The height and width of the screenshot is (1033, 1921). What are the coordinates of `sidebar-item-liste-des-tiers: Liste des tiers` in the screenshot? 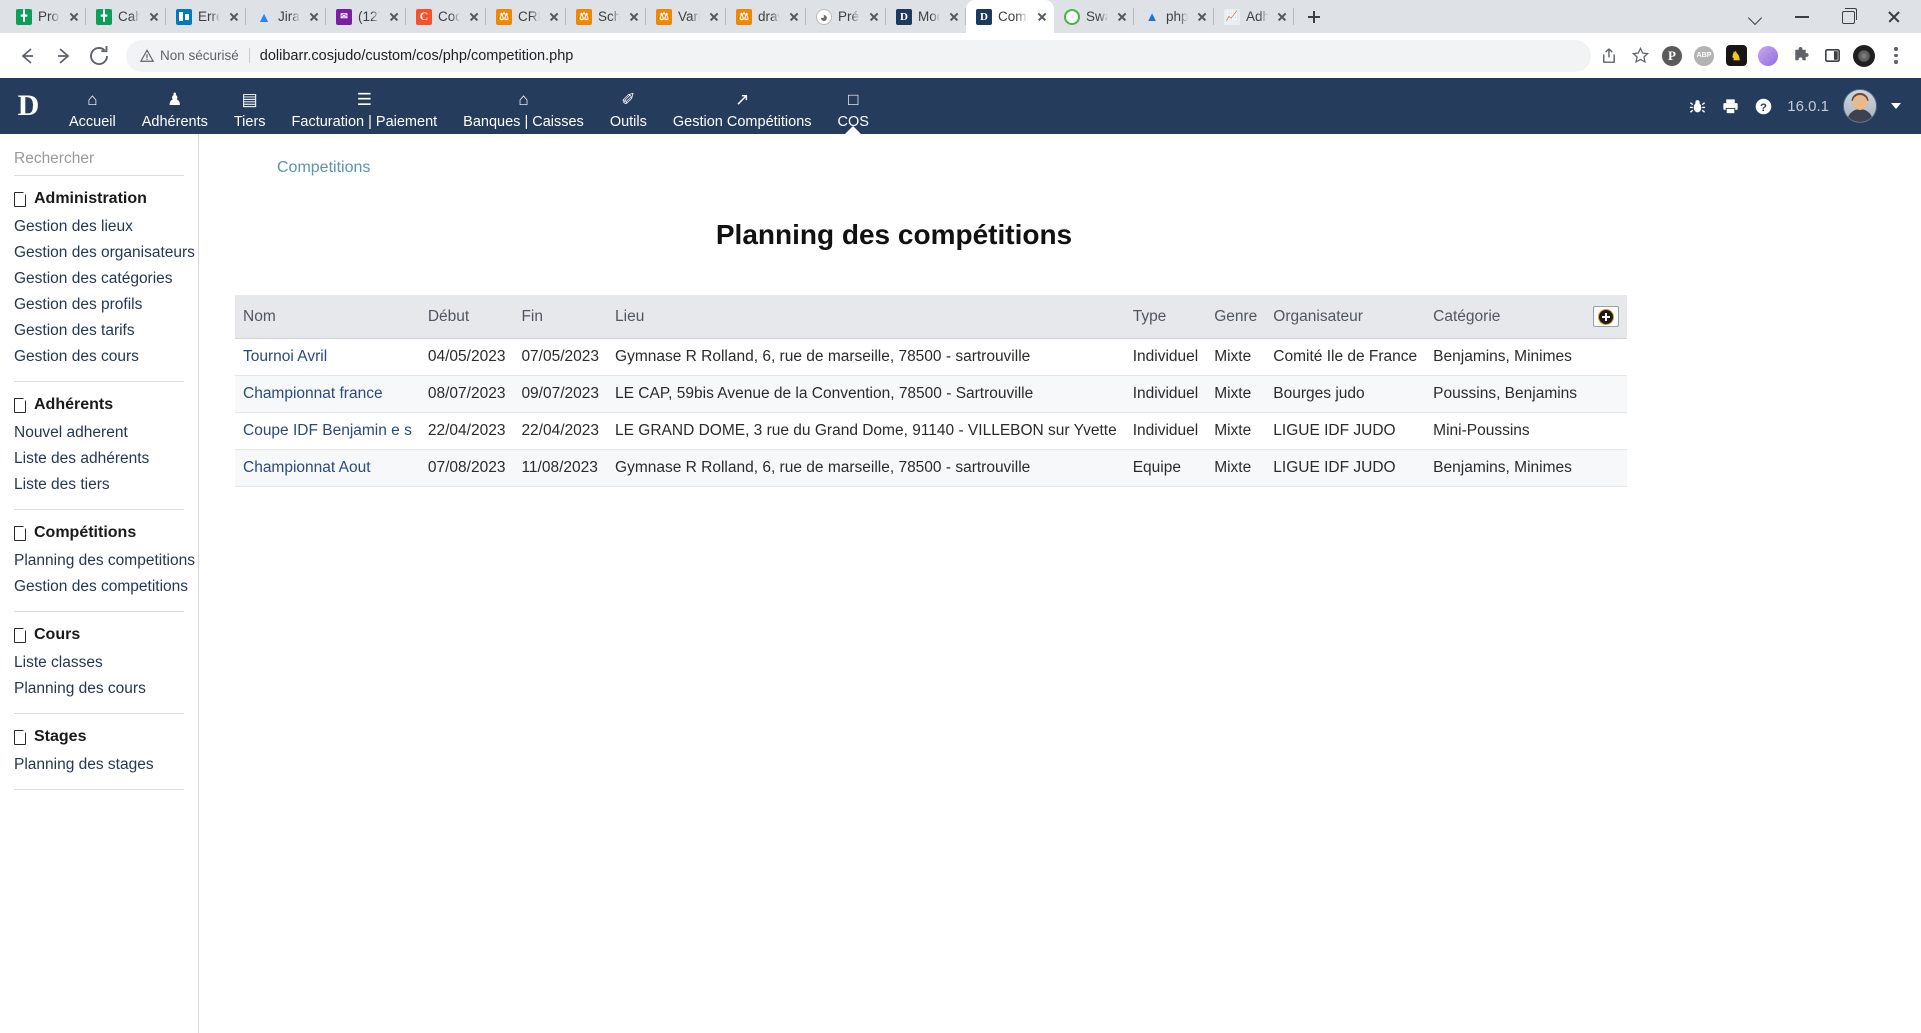 It's located at (99, 485).